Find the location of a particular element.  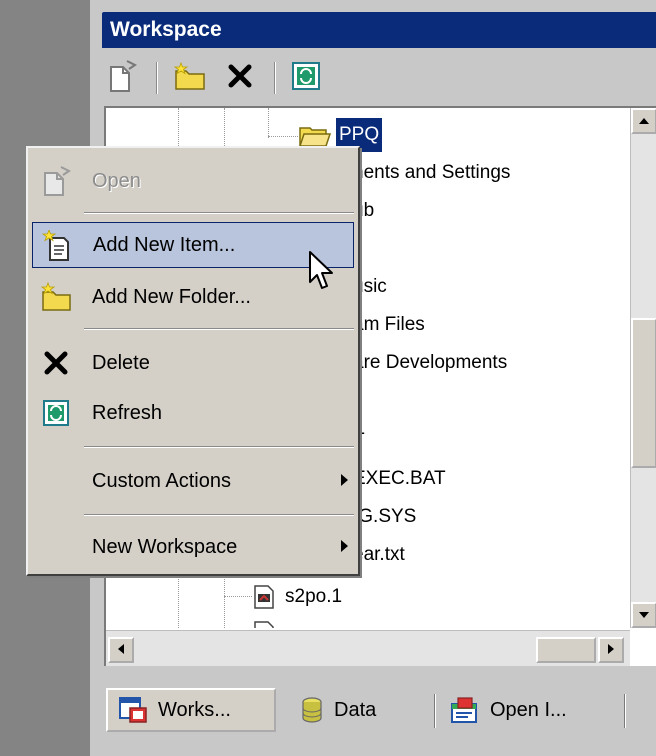

tree-item: hents and Settings is located at coordinates (431, 173).